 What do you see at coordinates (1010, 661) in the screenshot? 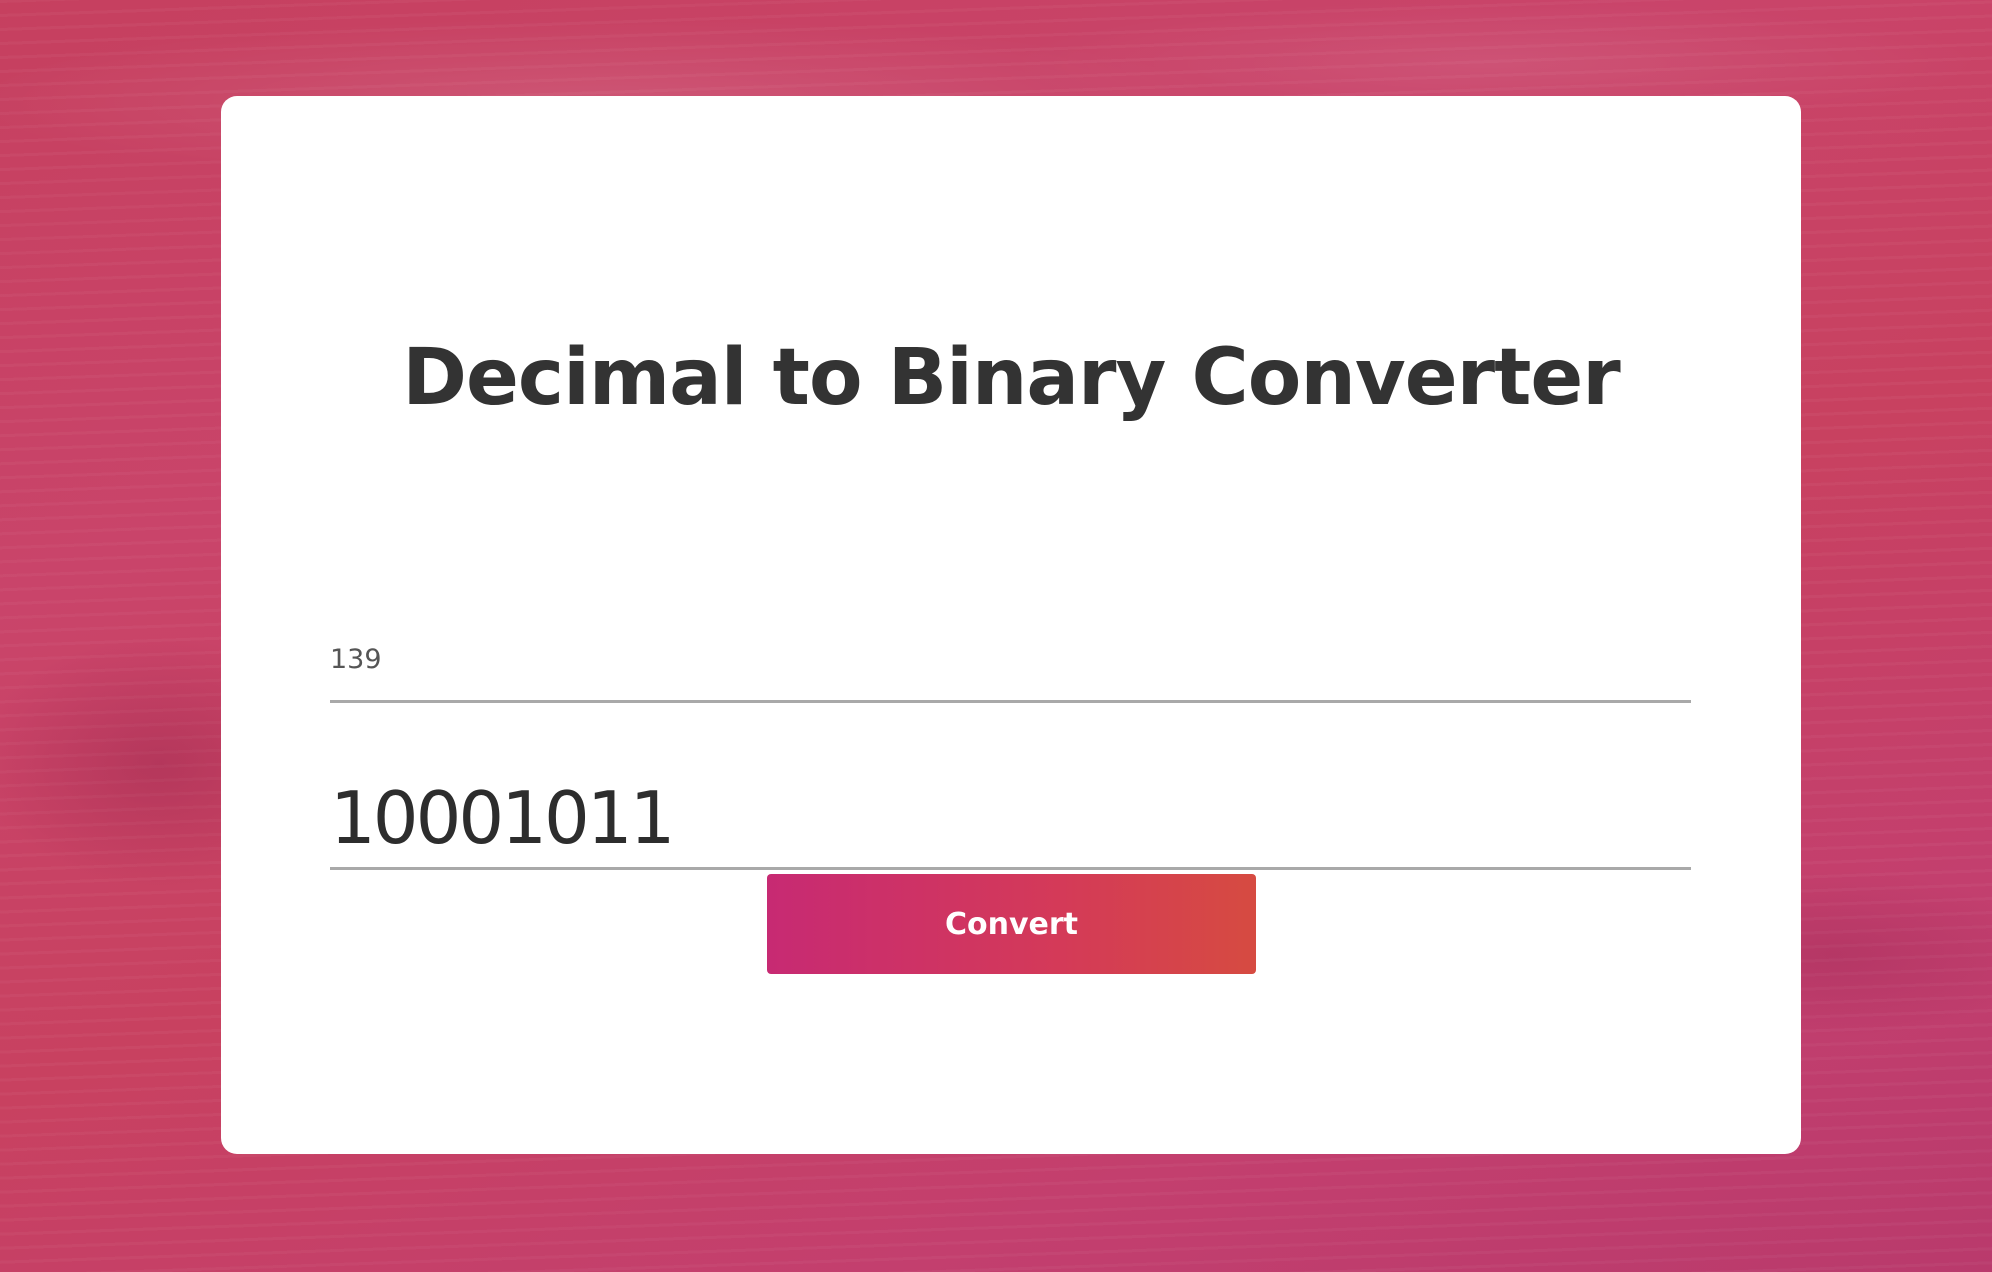
I see `decimal-input` at bounding box center [1010, 661].